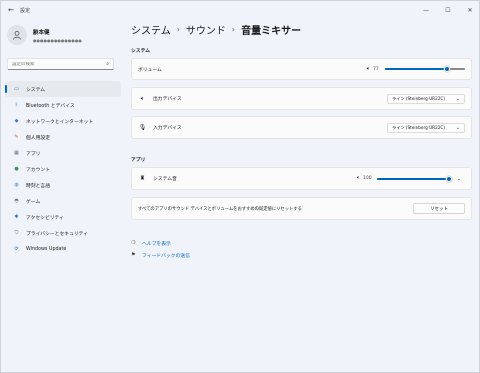 The image size is (480, 373). I want to click on window-controls: — ☐ ✕, so click(447, 10).